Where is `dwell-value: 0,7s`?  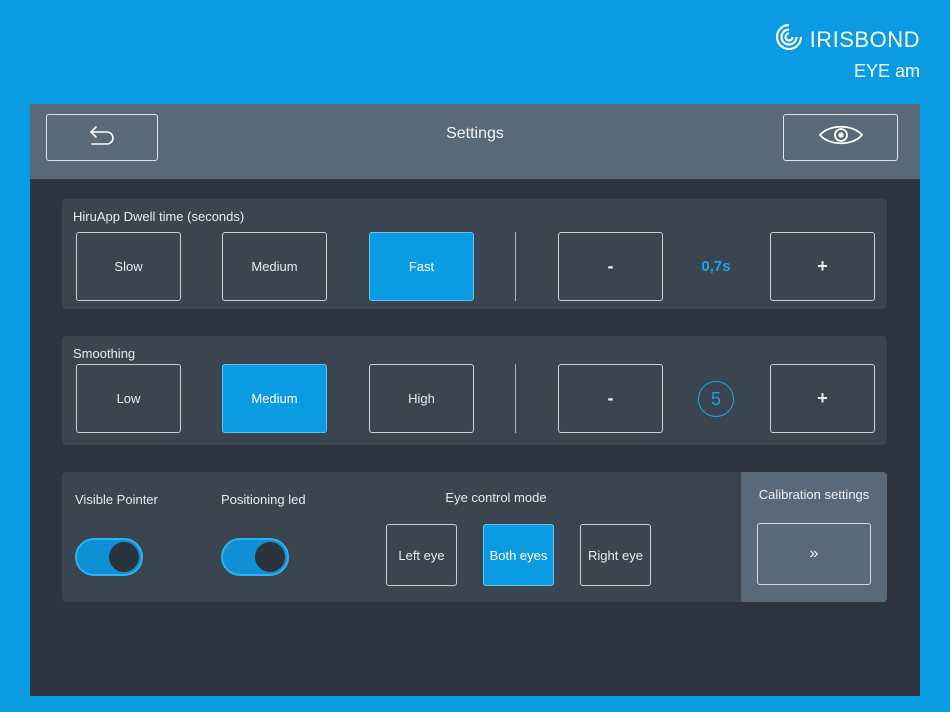
dwell-value: 0,7s is located at coordinates (716, 266).